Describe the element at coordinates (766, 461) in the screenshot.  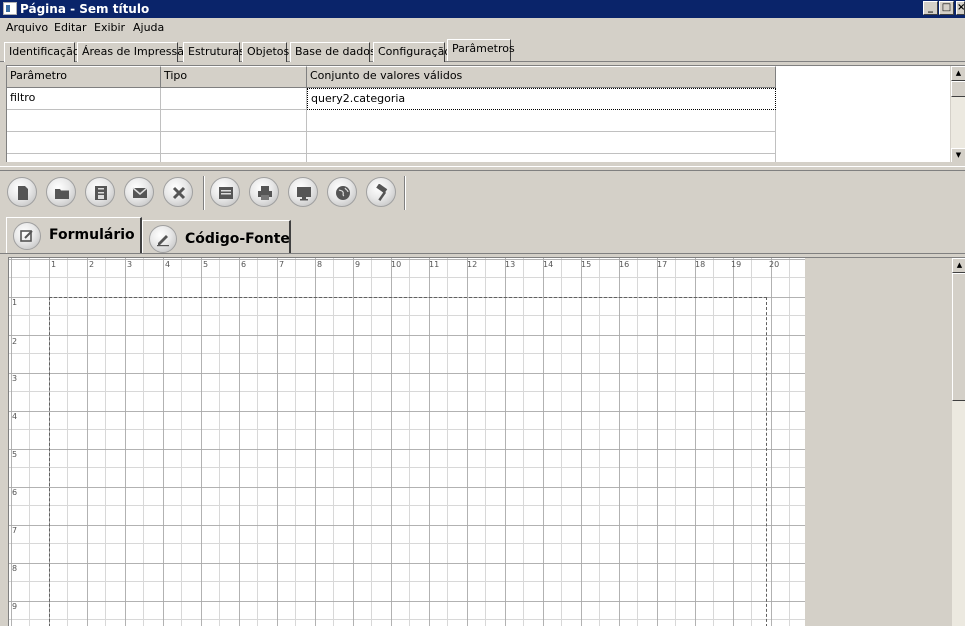
I see `page-margin-right` at that location.